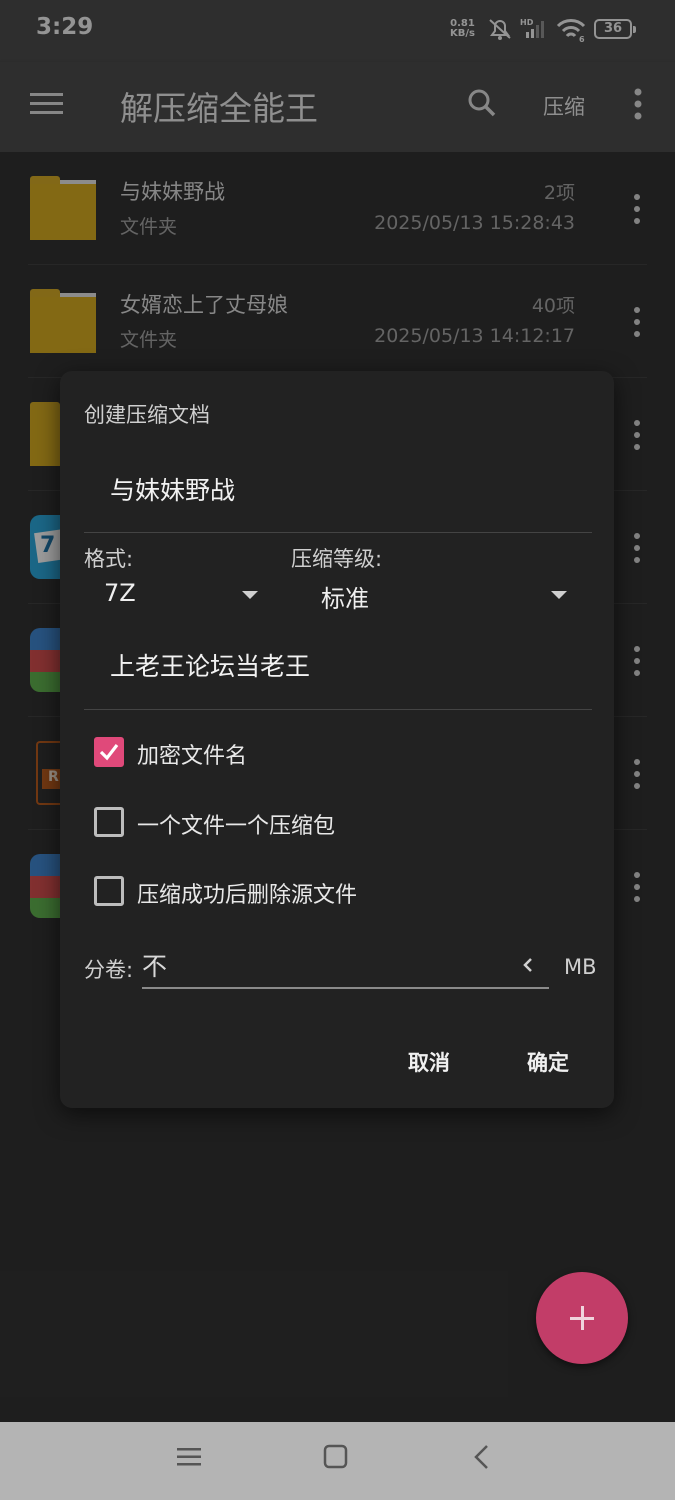 This screenshot has width=675, height=1500. I want to click on archive-name-input, so click(338, 489).